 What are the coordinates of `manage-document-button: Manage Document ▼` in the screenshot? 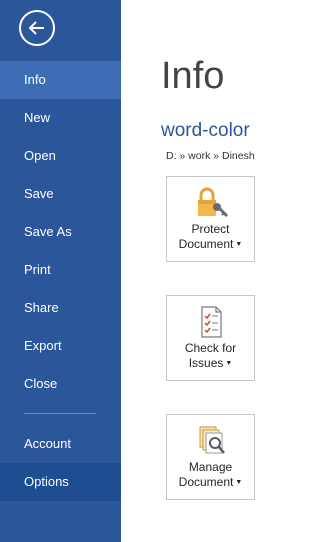 It's located at (210, 457).